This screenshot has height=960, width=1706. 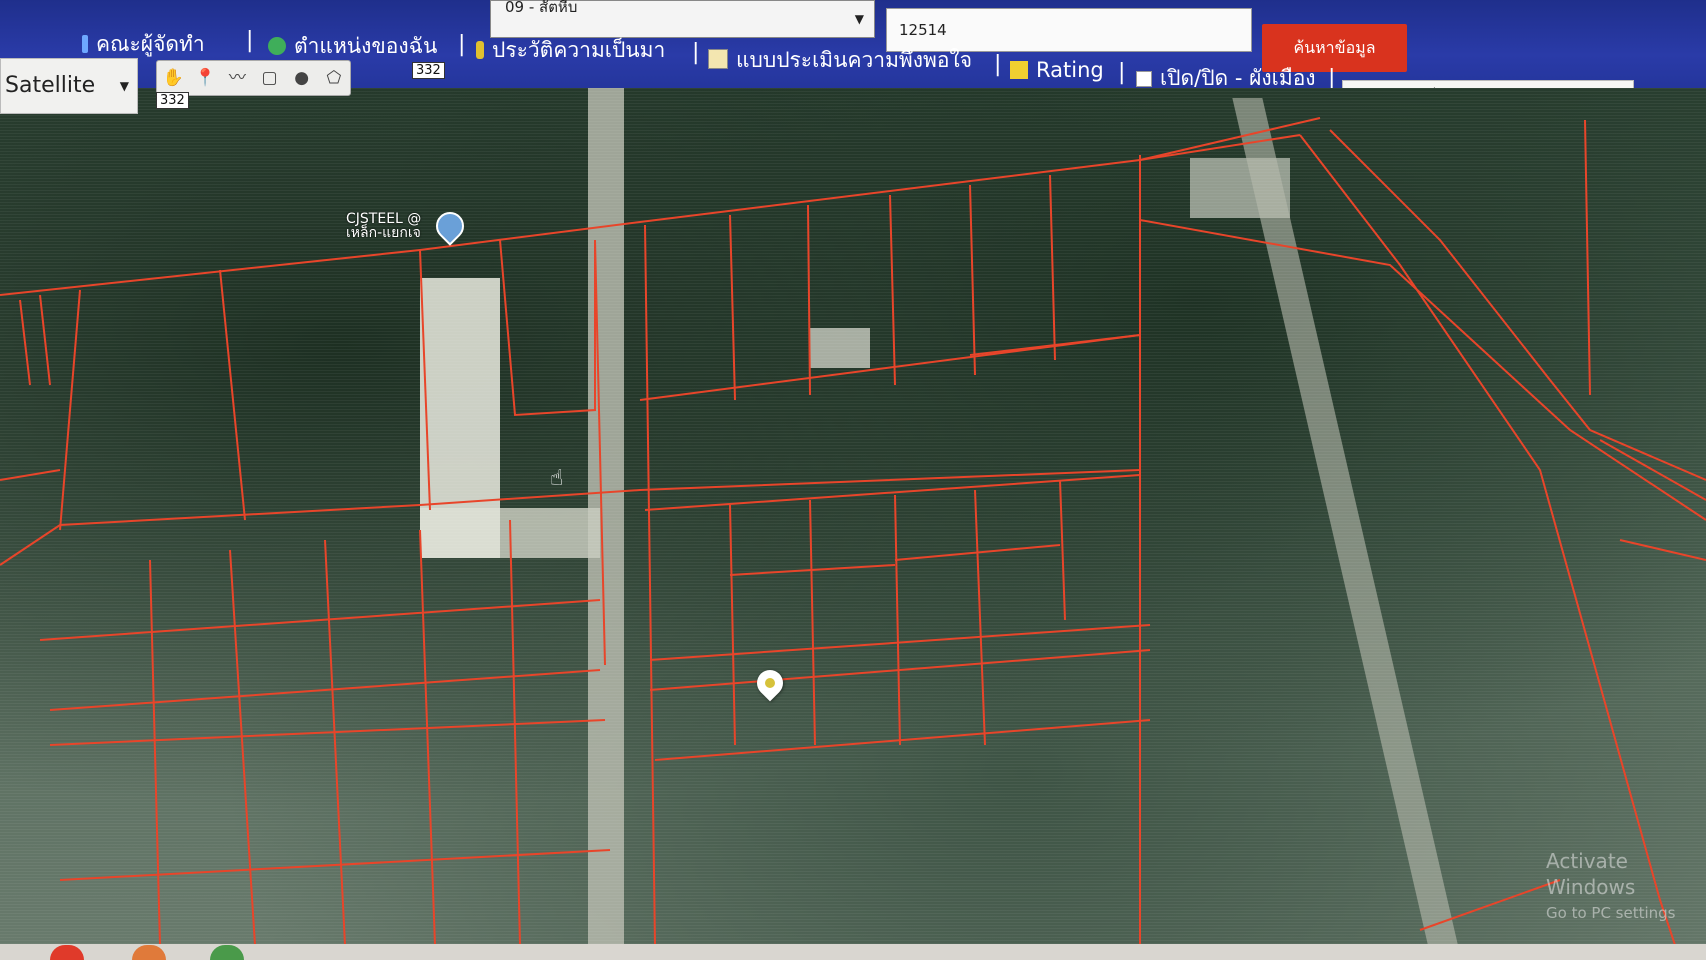 What do you see at coordinates (1019, 70) in the screenshot?
I see `chart-icon` at bounding box center [1019, 70].